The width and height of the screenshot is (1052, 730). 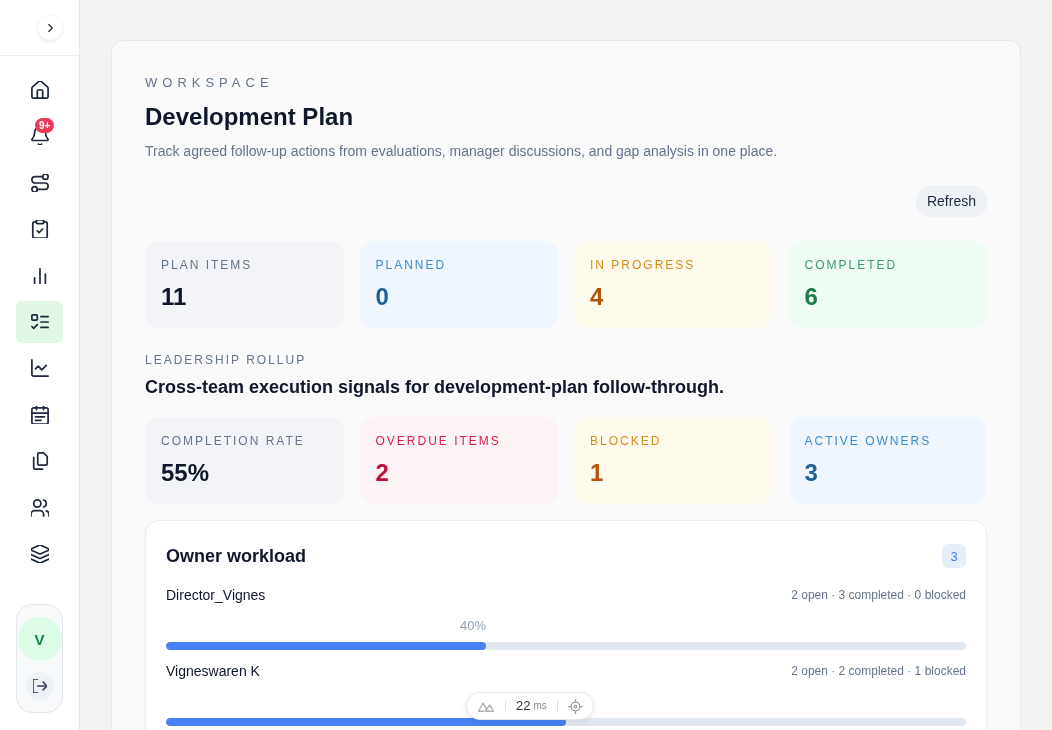 What do you see at coordinates (45, 126) in the screenshot?
I see `notification-badge: 9+` at bounding box center [45, 126].